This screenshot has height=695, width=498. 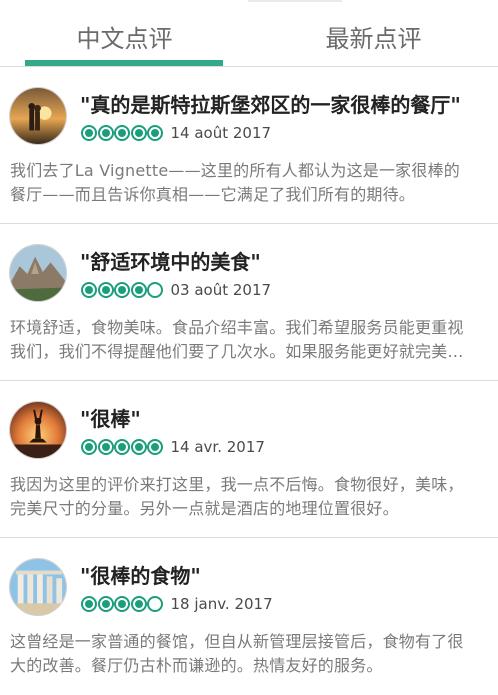 I want to click on rating: 14 août 2017, so click(x=176, y=133).